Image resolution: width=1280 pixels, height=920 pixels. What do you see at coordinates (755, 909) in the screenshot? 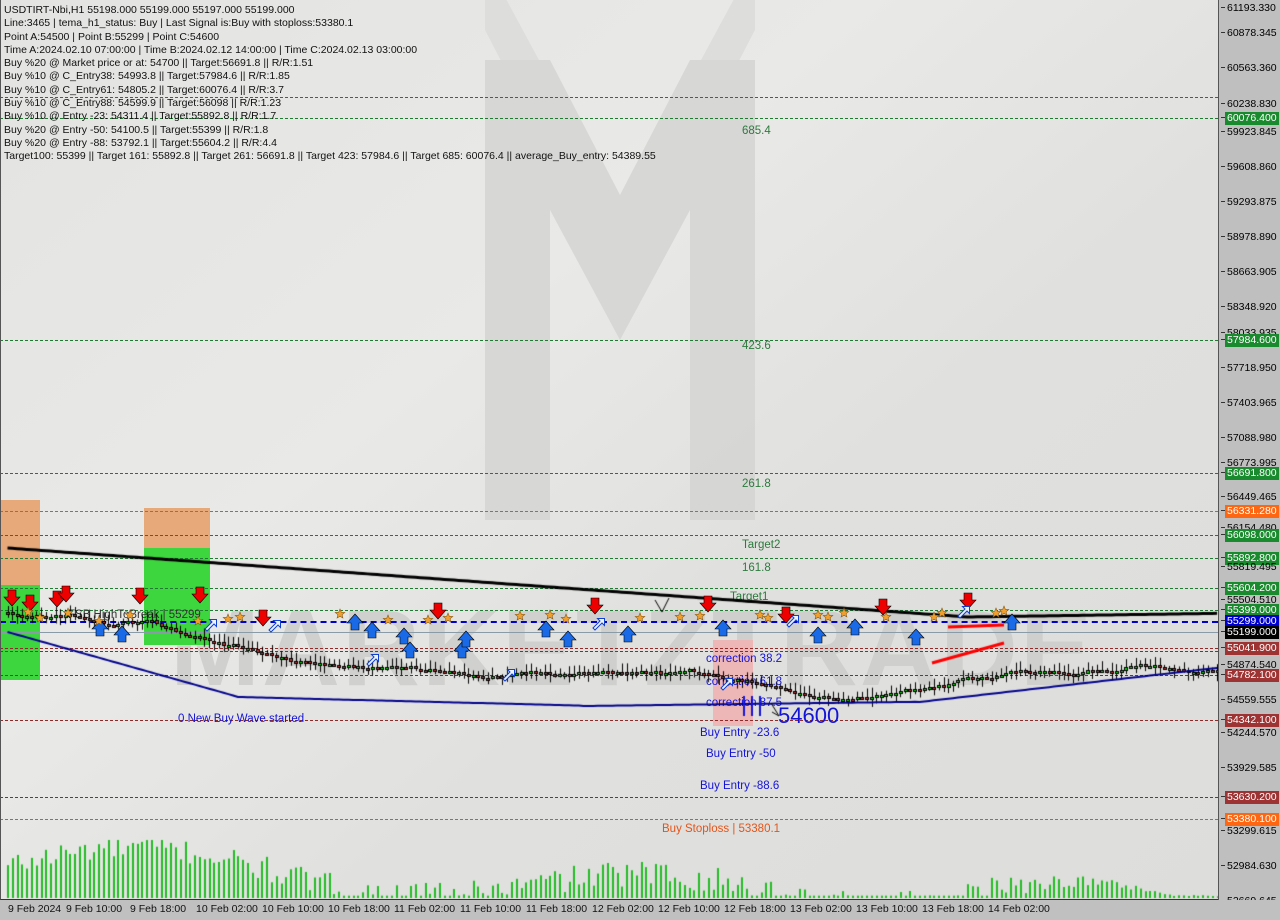
I see `time-tick-label: 12 Feb 18:00` at bounding box center [755, 909].